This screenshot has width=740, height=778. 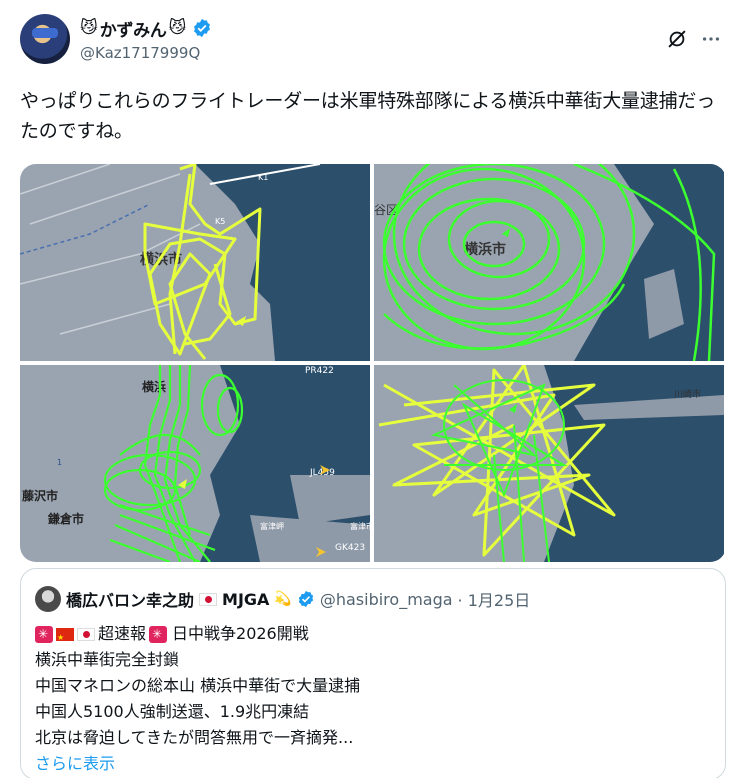 What do you see at coordinates (177, 28) in the screenshot?
I see `cat-emoji-right: 😼` at bounding box center [177, 28].